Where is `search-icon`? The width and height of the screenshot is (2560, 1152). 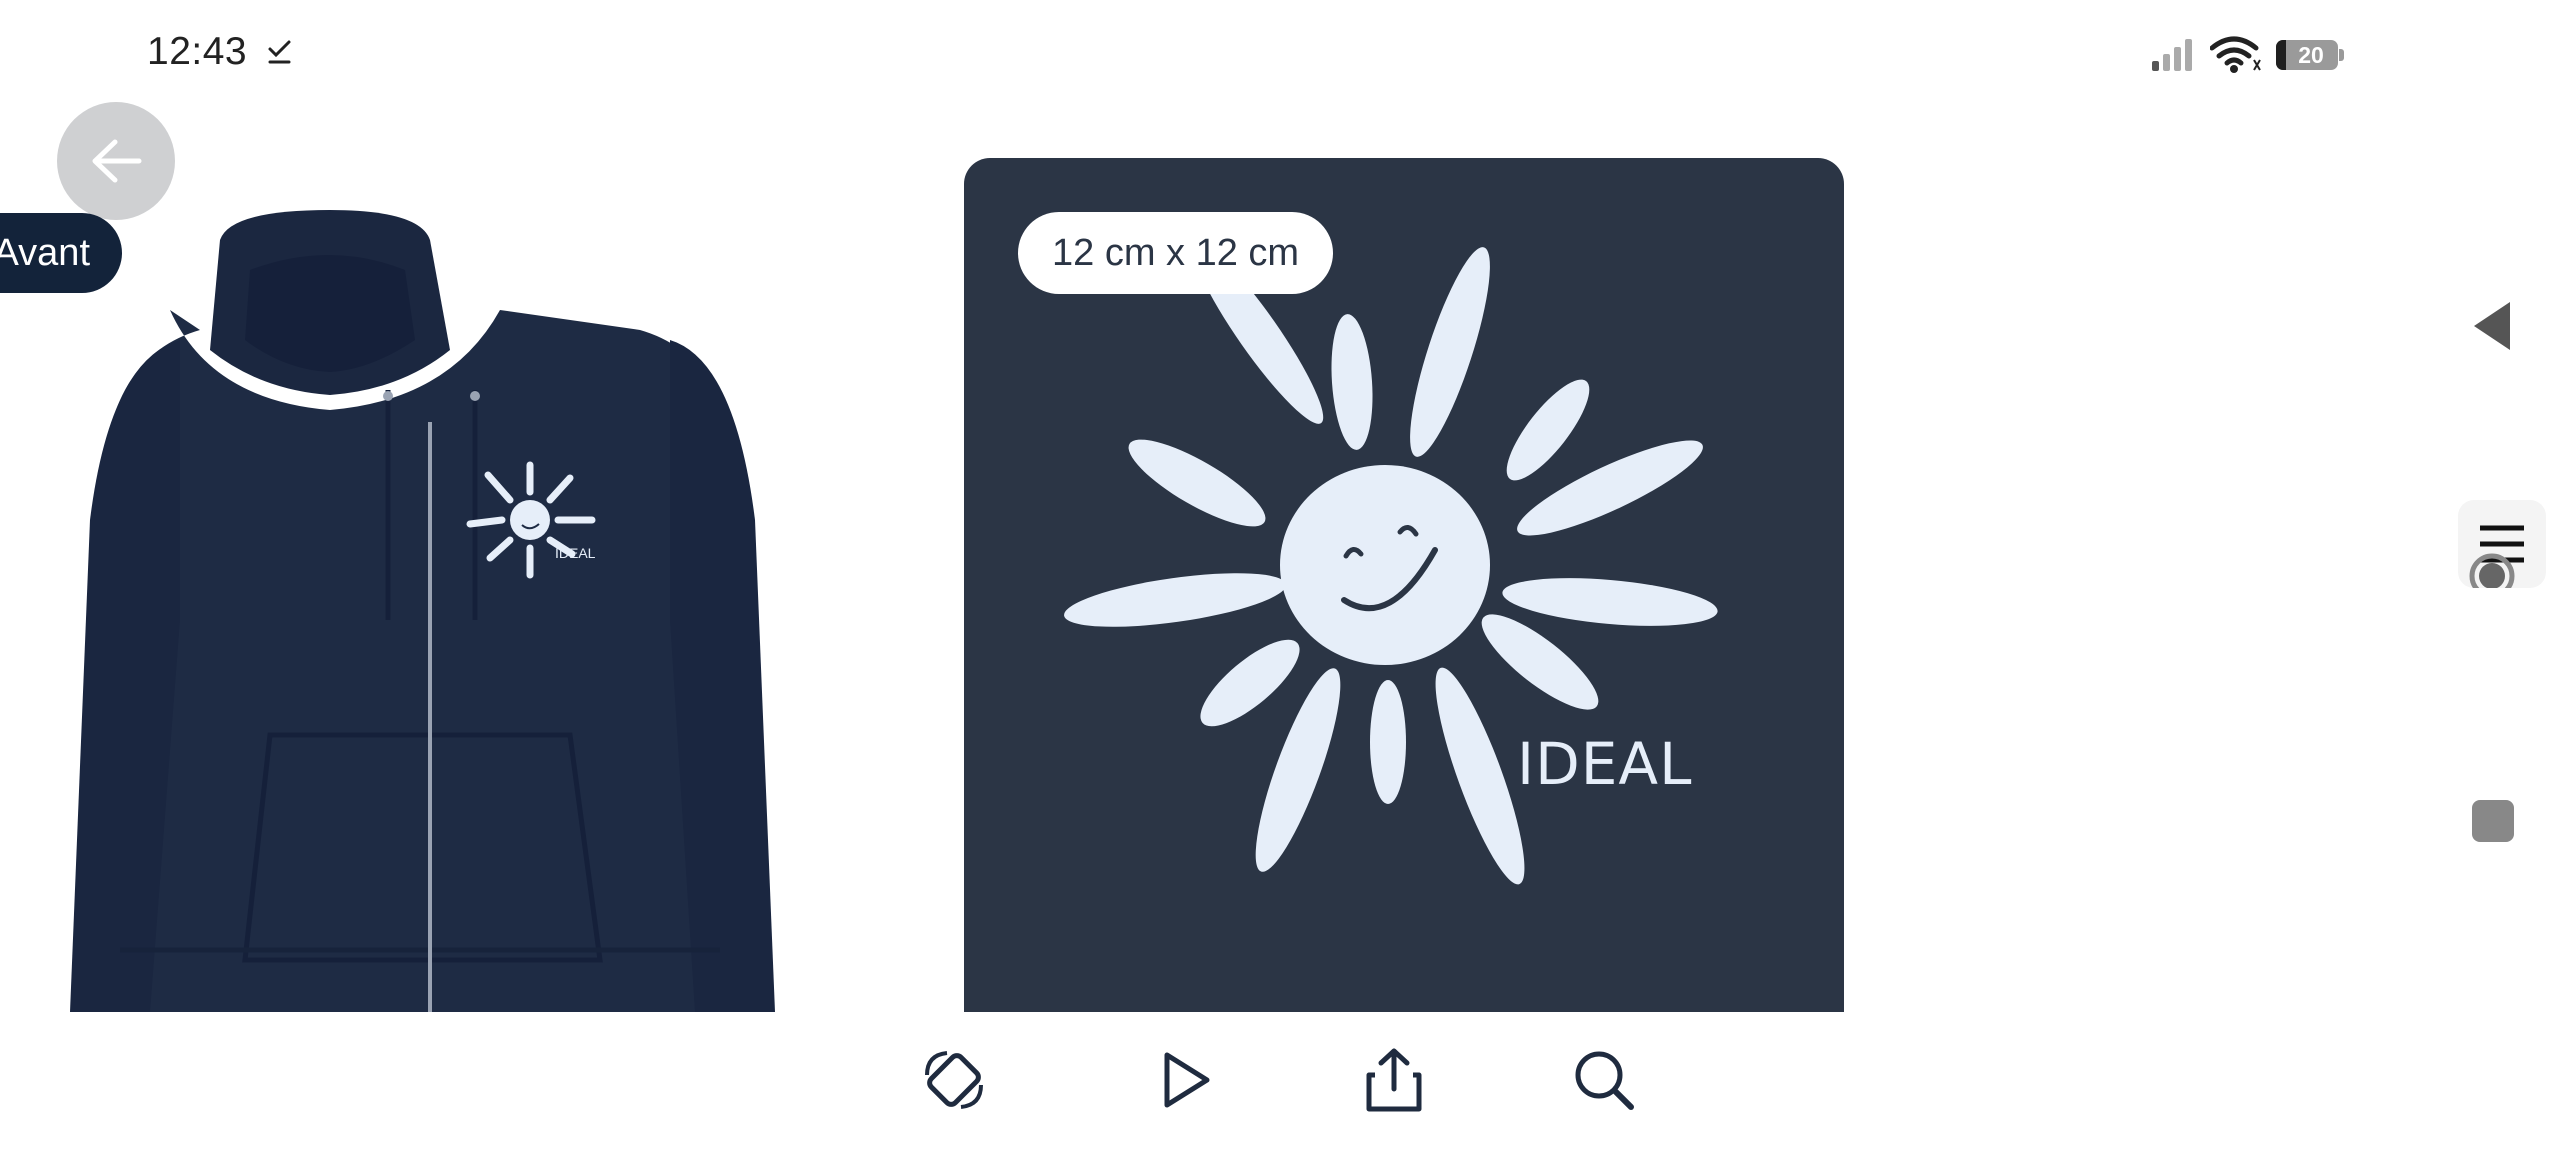 search-icon is located at coordinates (1604, 1080).